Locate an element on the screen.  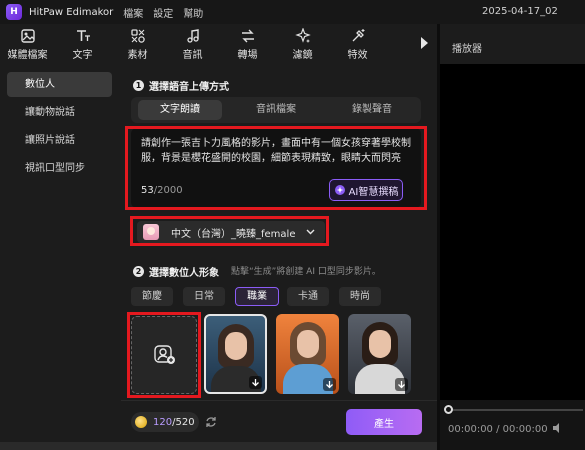
char-count-limit: /2000 is located at coordinates (168, 190).